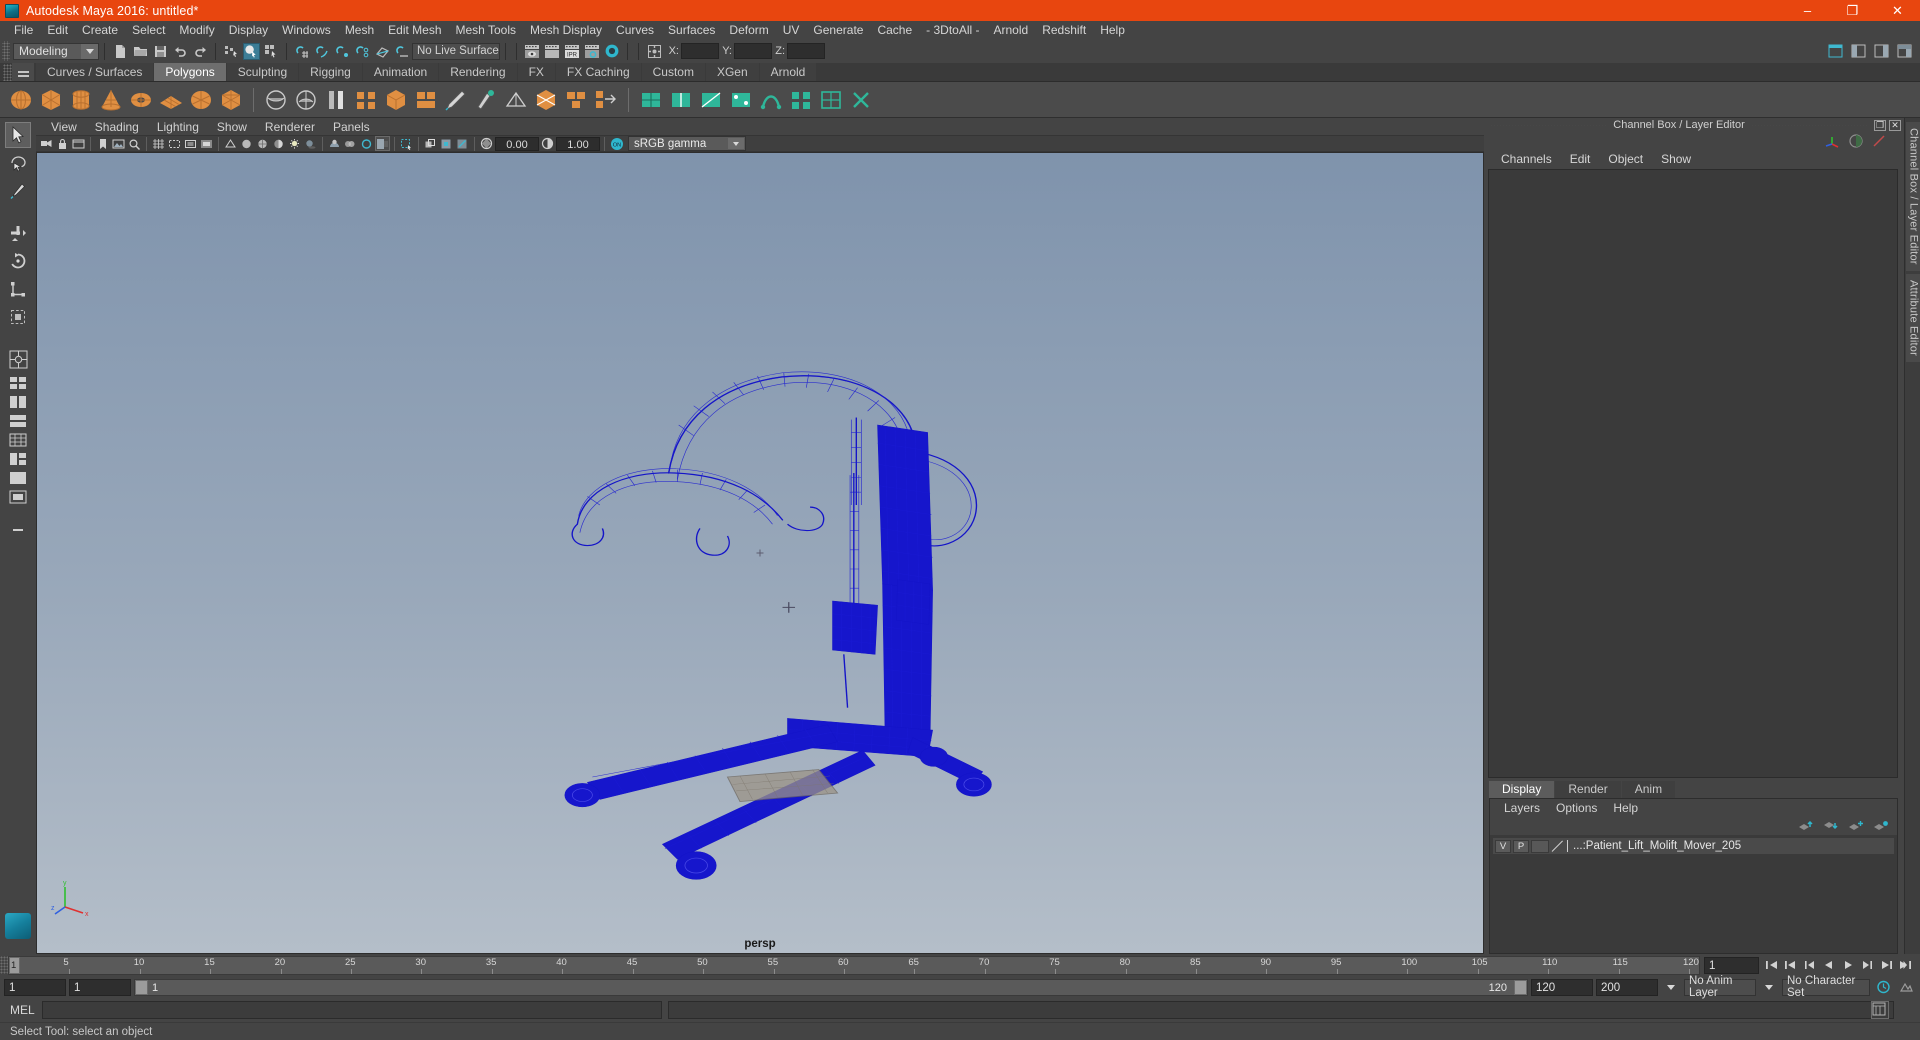  Describe the element at coordinates (612, 51) in the screenshot. I see `hypershade-icon` at that location.